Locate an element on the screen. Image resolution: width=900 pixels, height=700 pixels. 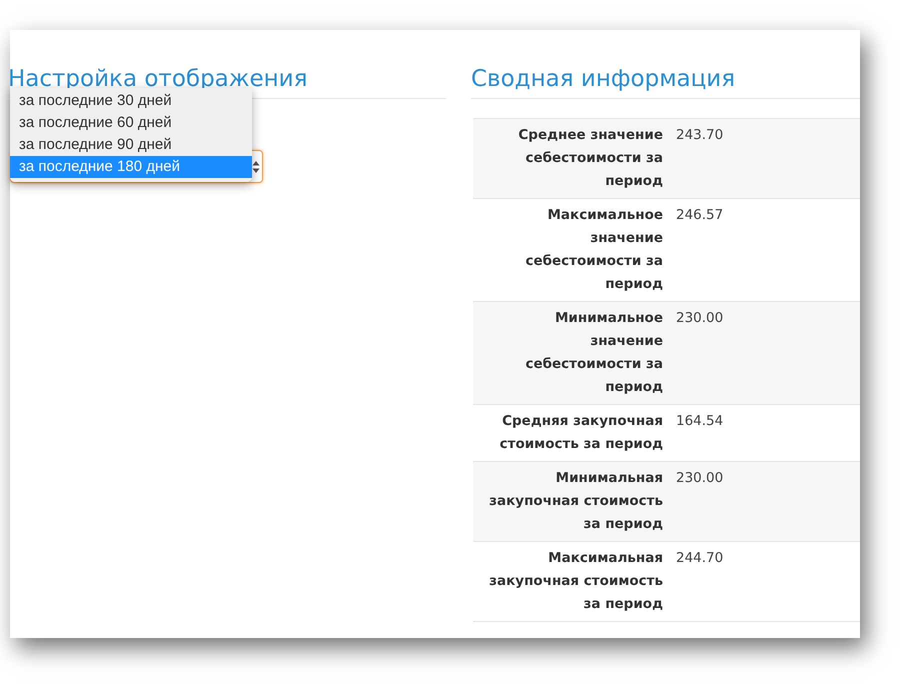
row-value: 164.54 is located at coordinates (700, 421).